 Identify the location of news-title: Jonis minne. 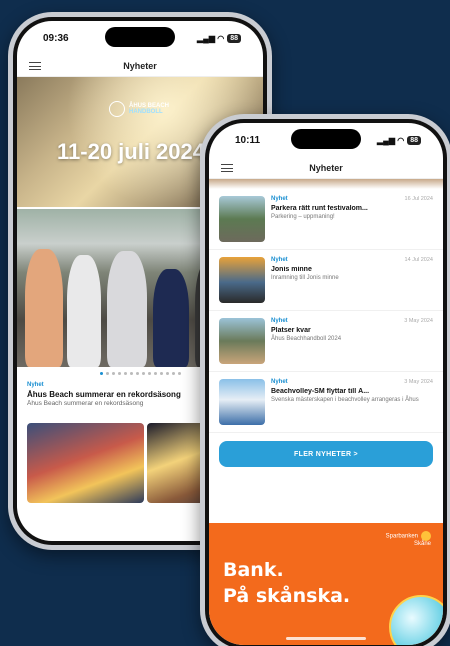
(291, 269).